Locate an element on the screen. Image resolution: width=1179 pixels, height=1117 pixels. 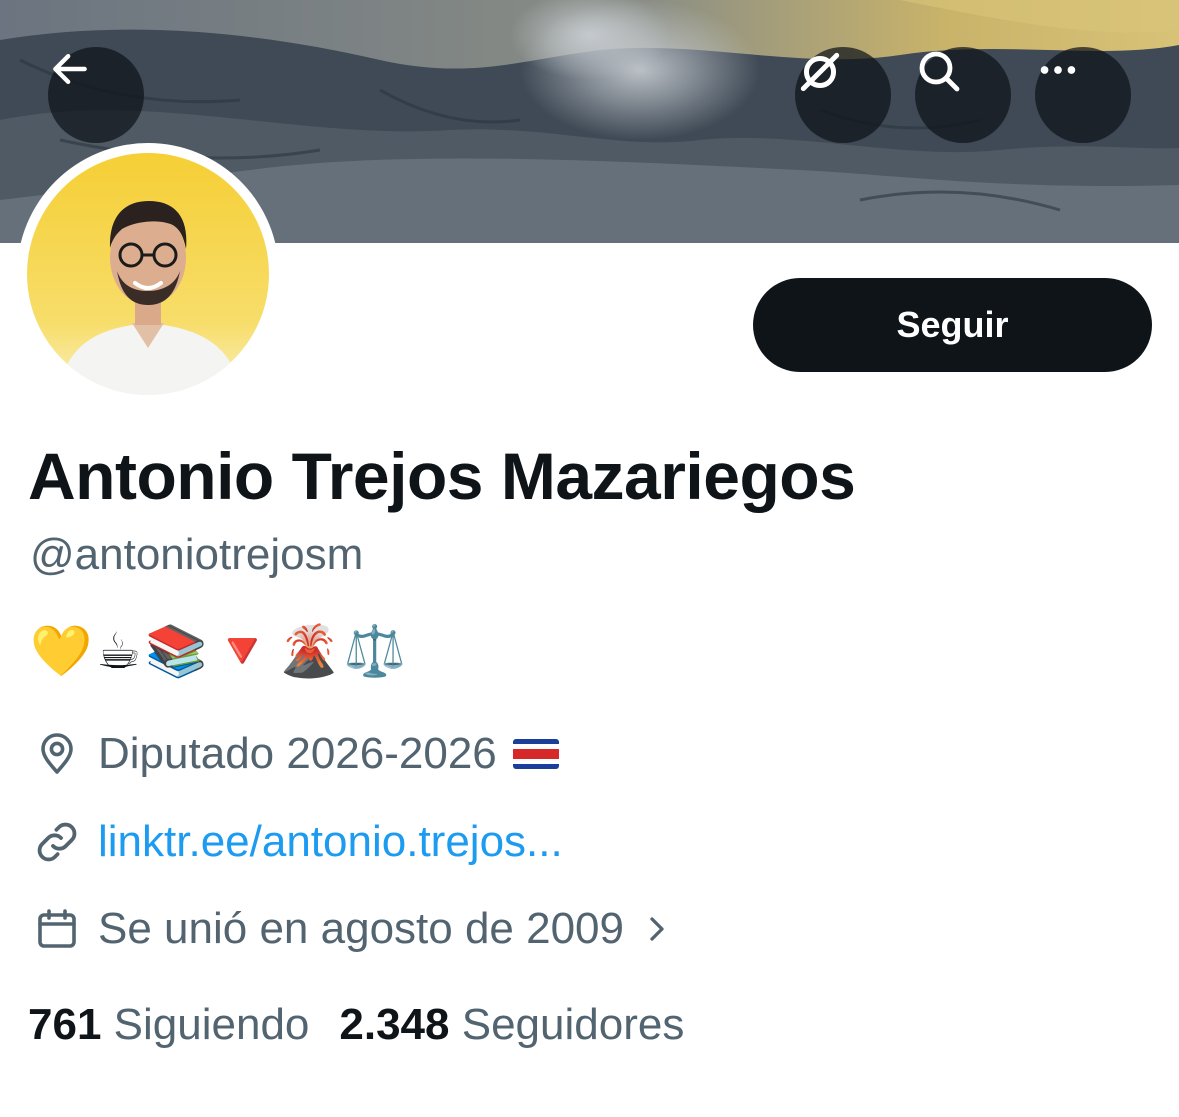
user-handle: @antoniotrejosm is located at coordinates (197, 554).